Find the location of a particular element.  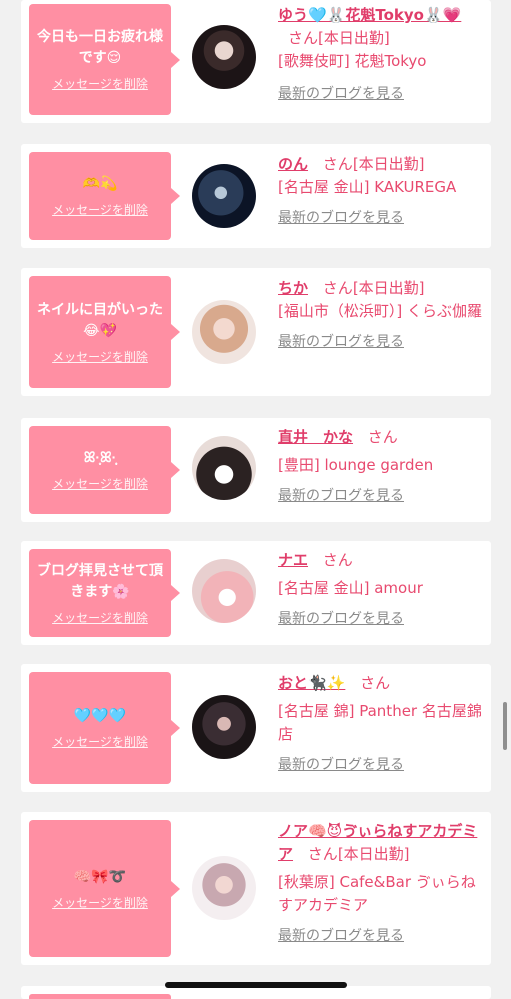

message-bubble: 🩵🩵🩵 メッセージを削除 is located at coordinates (104, 728).